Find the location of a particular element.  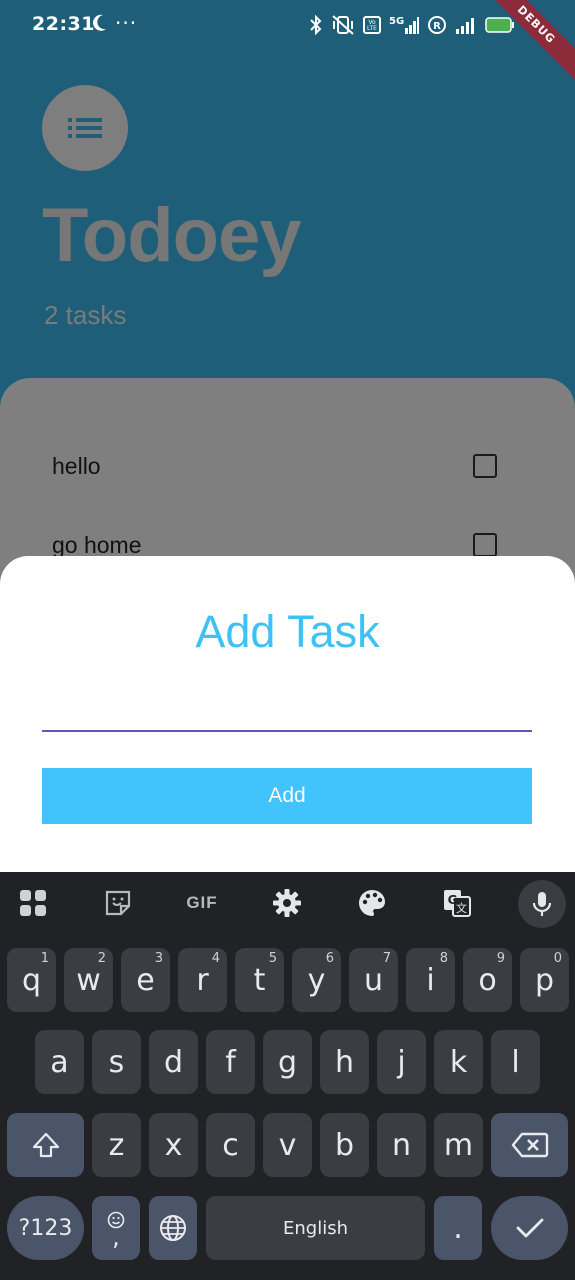

key-hint: 3 is located at coordinates (158, 958).